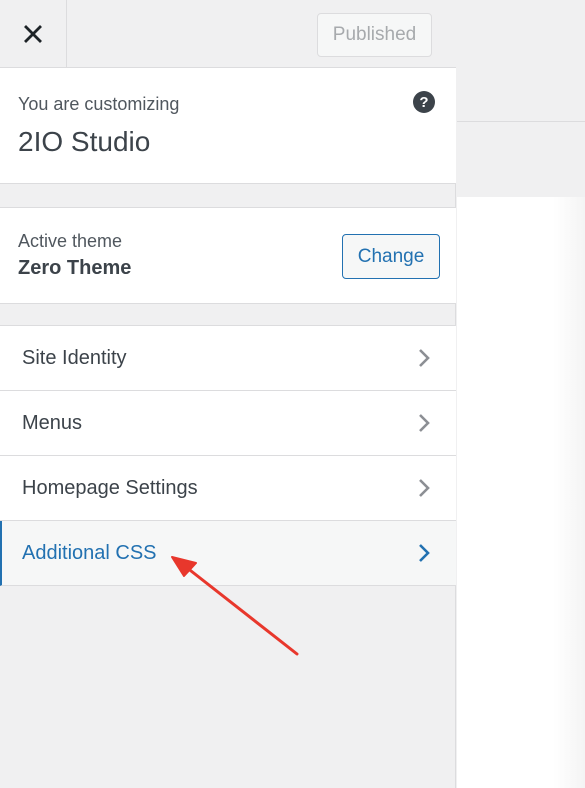 The image size is (585, 788). What do you see at coordinates (228, 358) in the screenshot?
I see `section-site-identity: Site Identity` at bounding box center [228, 358].